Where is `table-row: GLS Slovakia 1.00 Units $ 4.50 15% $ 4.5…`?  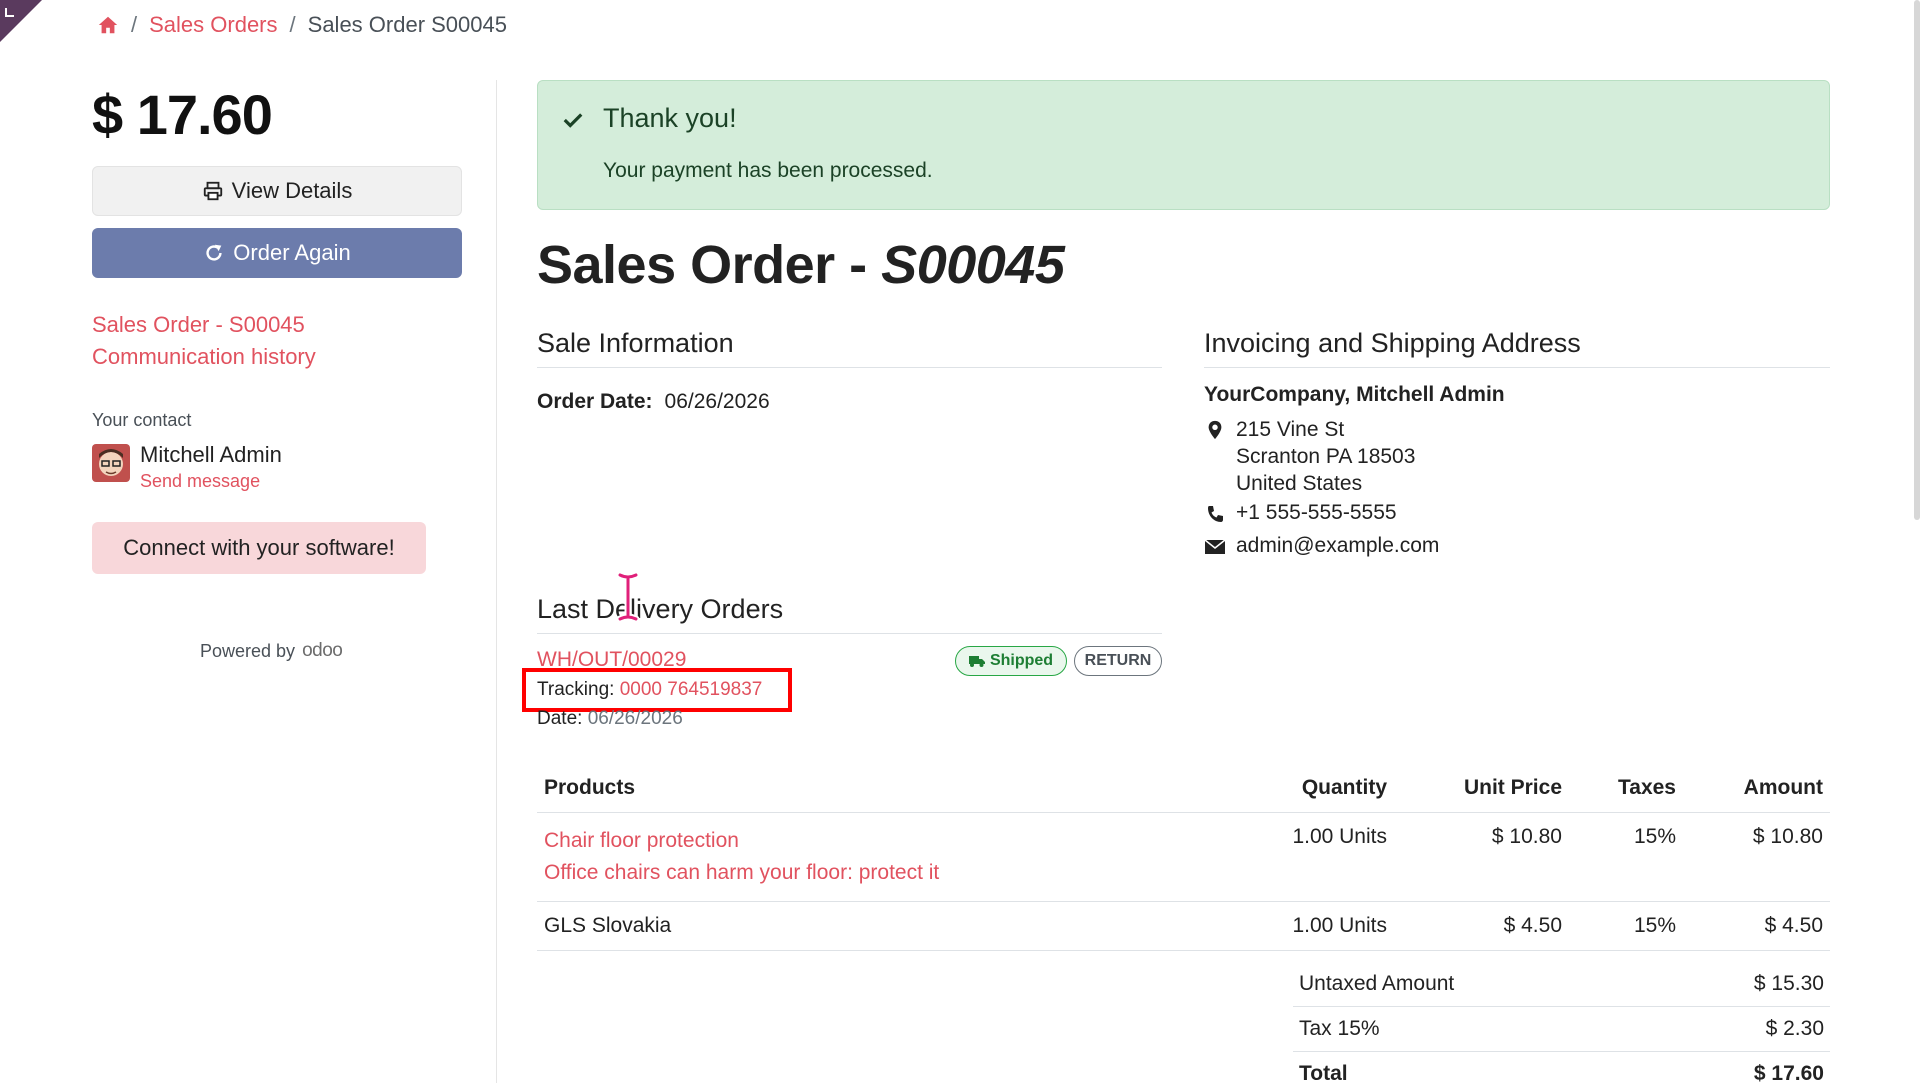
table-row: GLS Slovakia 1.00 Units $ 4.50 15% $ 4.5… is located at coordinates (1183, 926).